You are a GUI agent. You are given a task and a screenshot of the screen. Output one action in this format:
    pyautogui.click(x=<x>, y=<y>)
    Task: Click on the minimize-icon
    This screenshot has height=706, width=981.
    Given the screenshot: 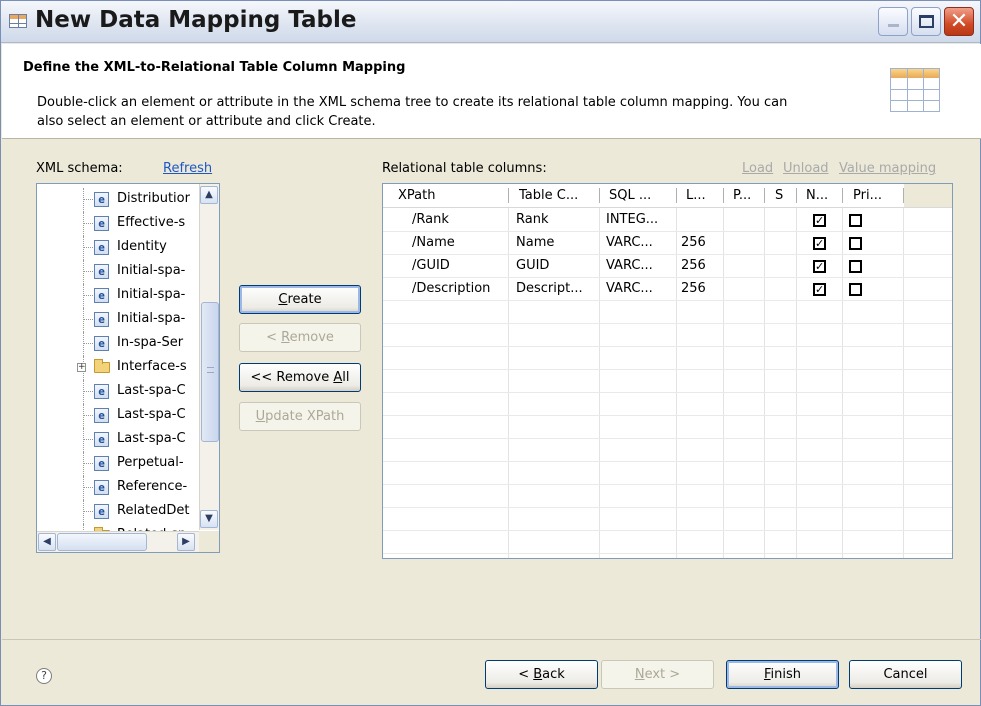 What is the action you would take?
    pyautogui.click(x=893, y=25)
    